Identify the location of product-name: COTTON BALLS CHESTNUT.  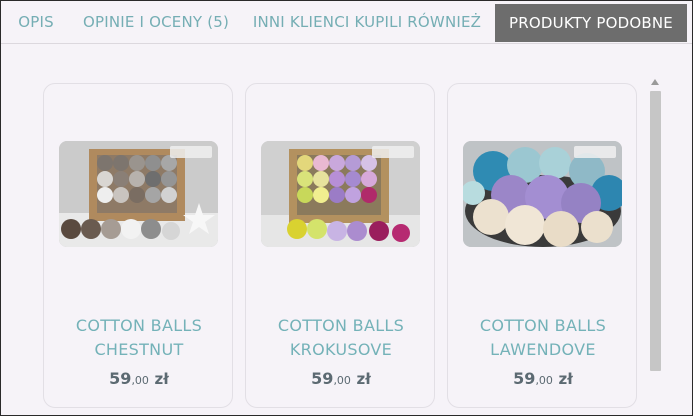
(139, 338).